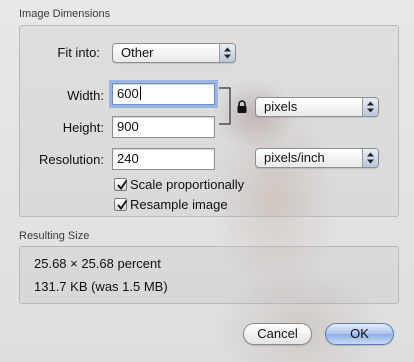  Describe the element at coordinates (101, 286) in the screenshot. I see `resulting-file-size: 131.7 KB (was 1.5 MB)` at that location.